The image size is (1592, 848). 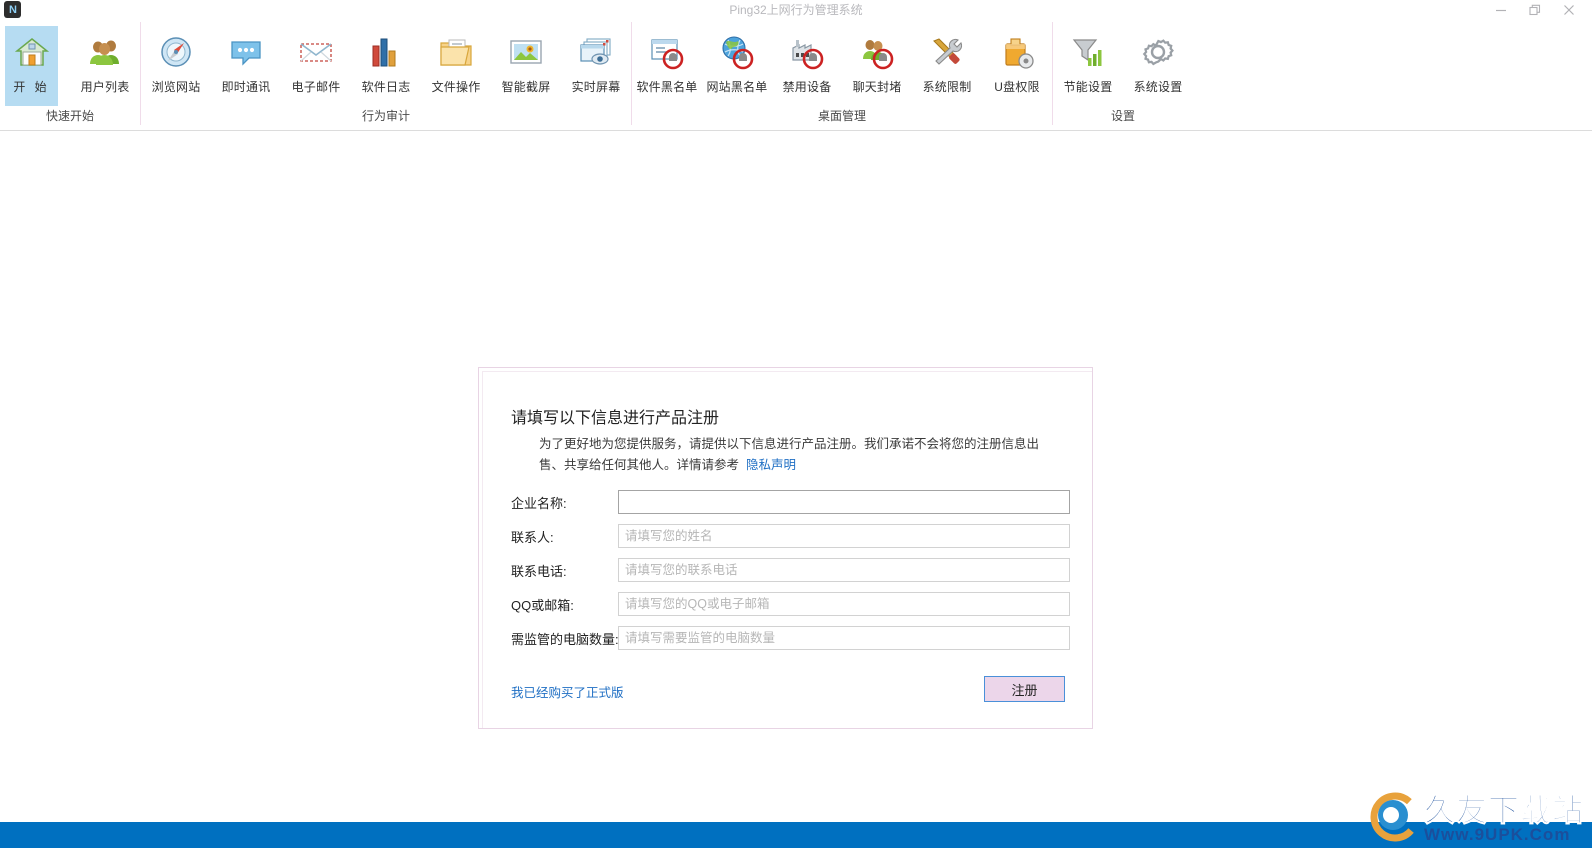 What do you see at coordinates (947, 52) in the screenshot?
I see `tools-icon` at bounding box center [947, 52].